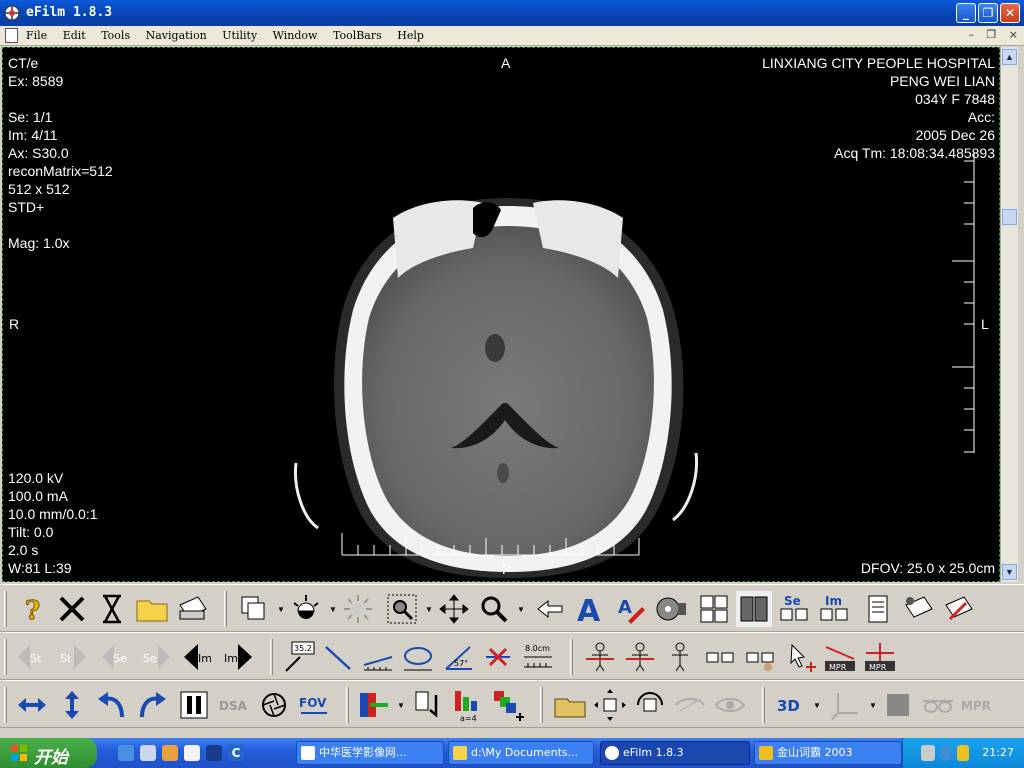 The image size is (1024, 768). Describe the element at coordinates (834, 609) in the screenshot. I see `image-select-icon: Im` at that location.